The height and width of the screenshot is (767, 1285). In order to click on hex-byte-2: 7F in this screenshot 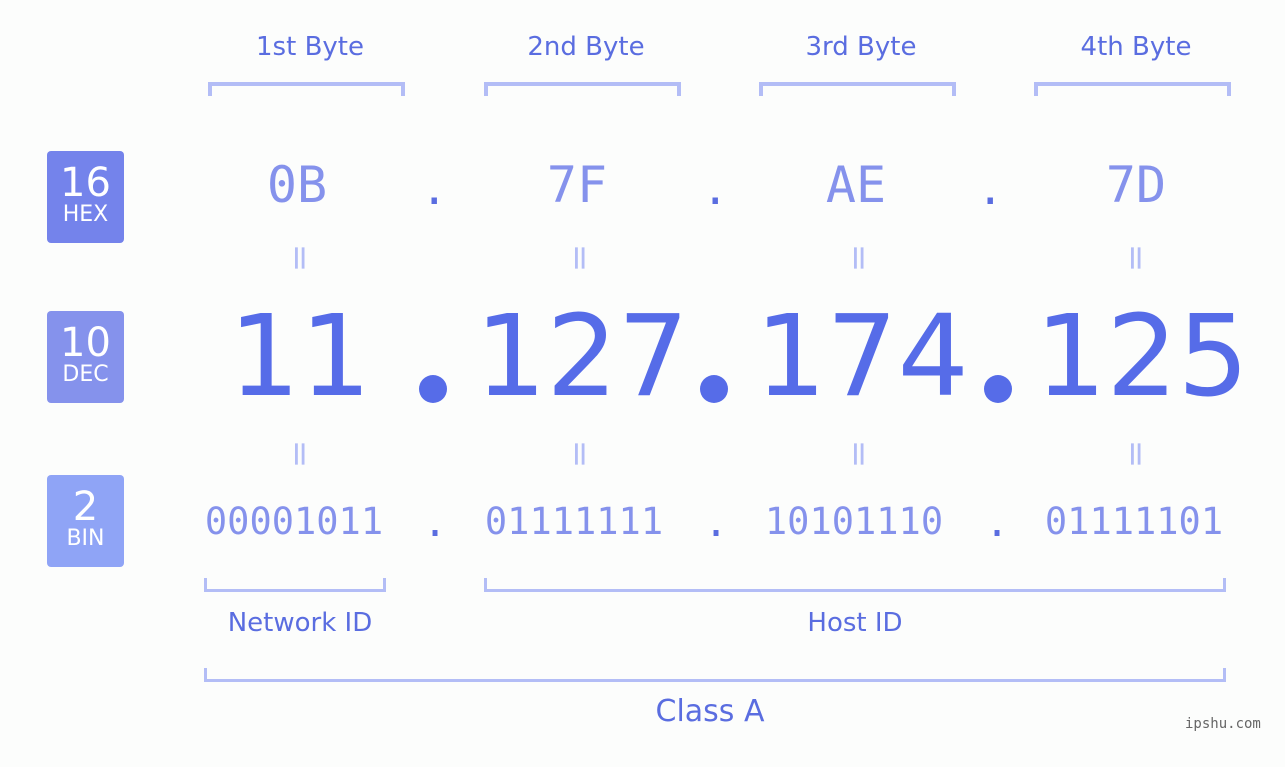, I will do `click(577, 185)`.